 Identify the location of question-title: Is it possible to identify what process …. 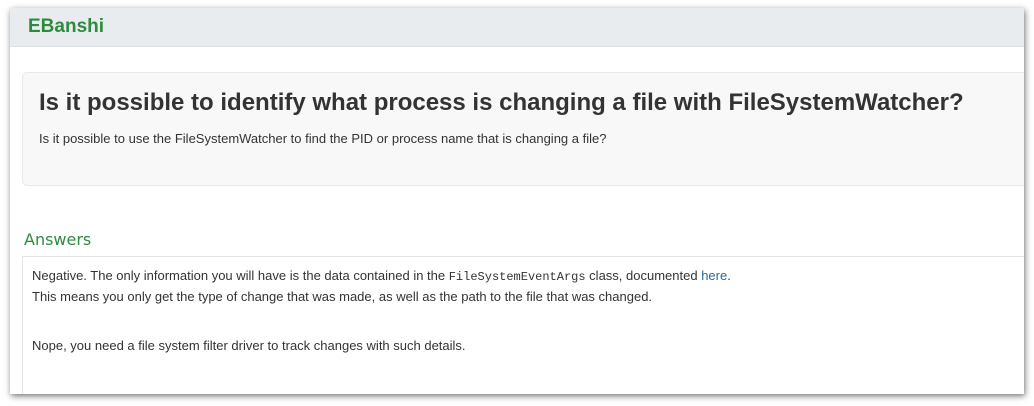
(501, 102).